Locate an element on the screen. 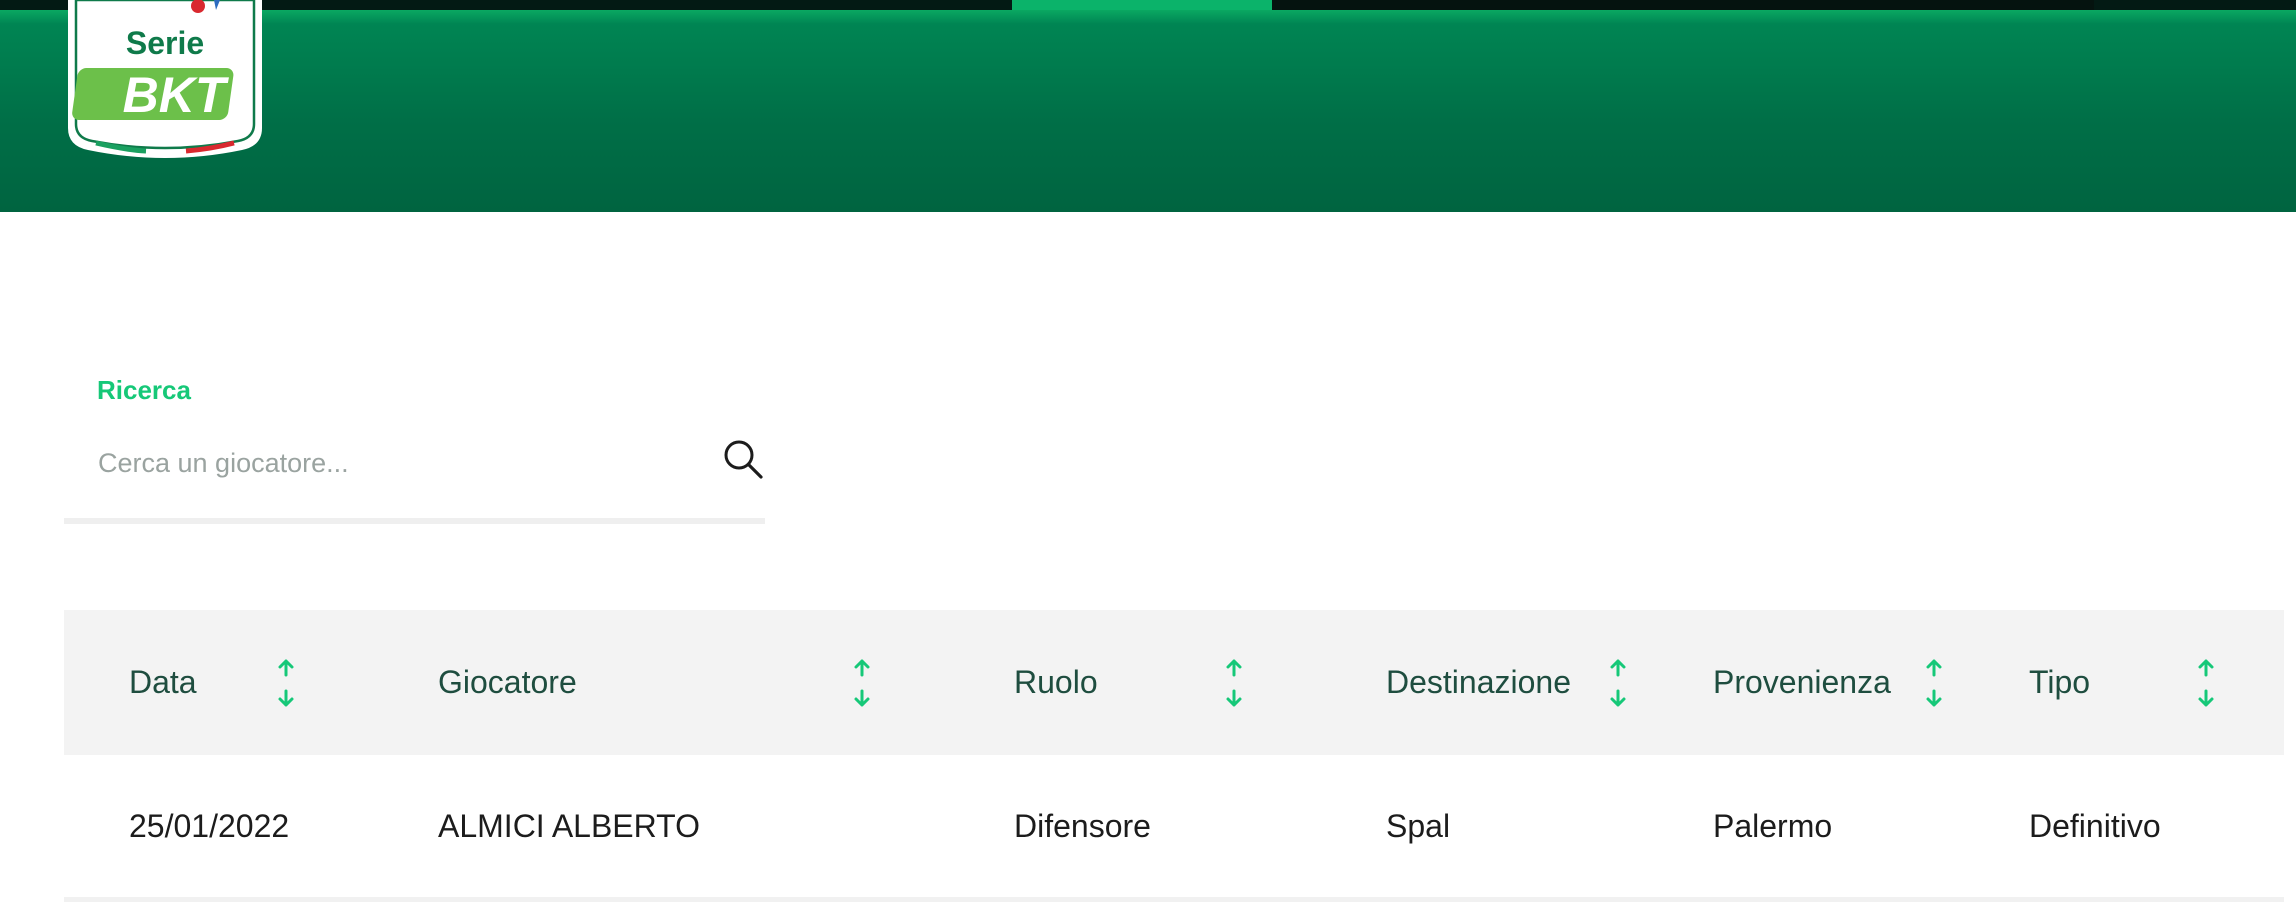 The image size is (2296, 906). search-label: Ricerca is located at coordinates (144, 390).